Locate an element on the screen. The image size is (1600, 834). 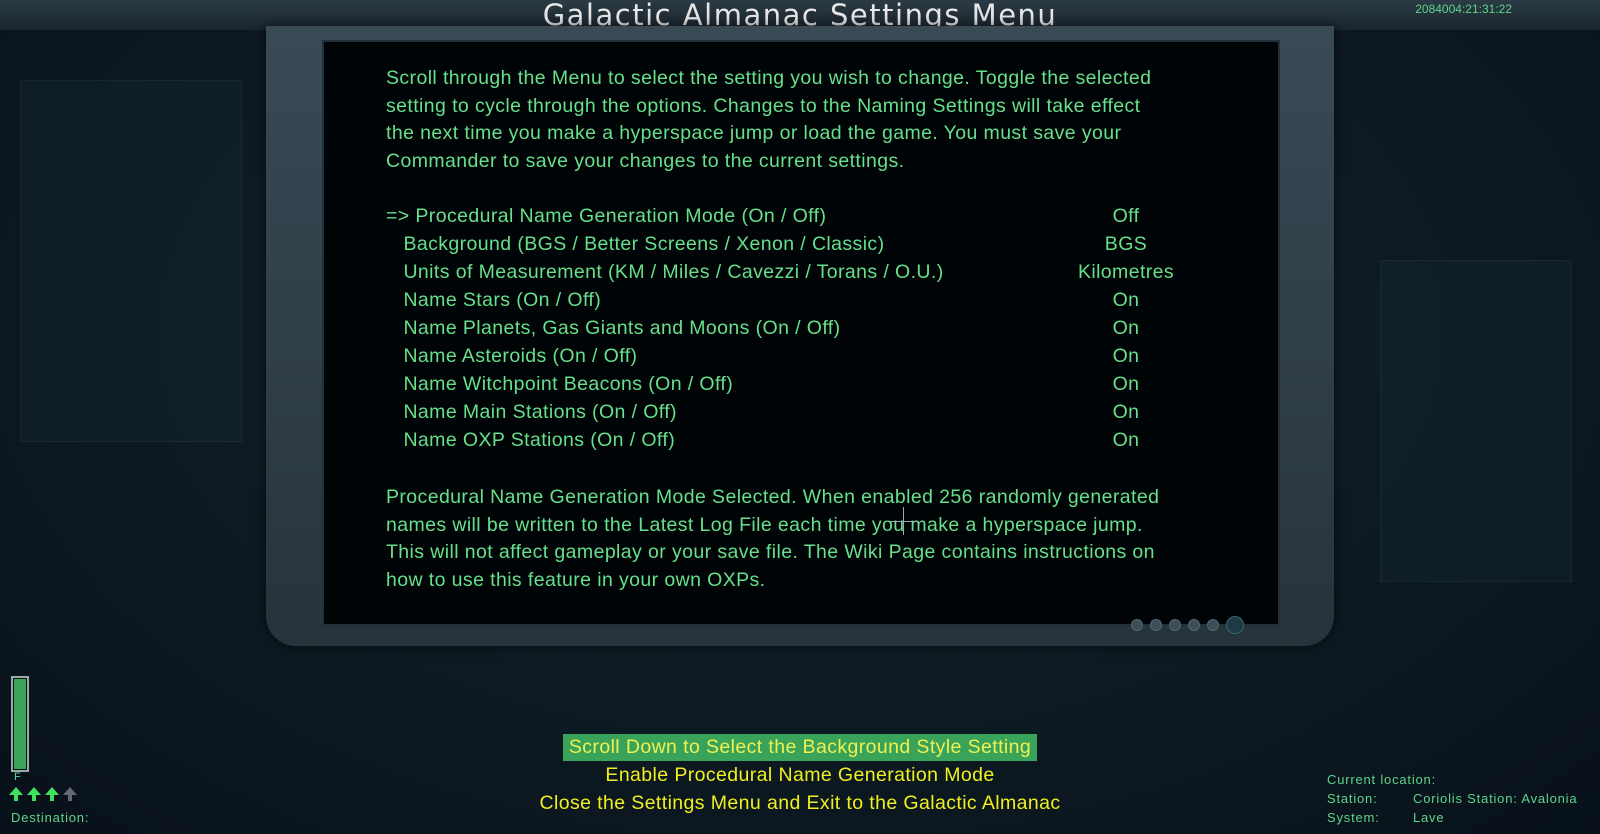
setting-value: Off is located at coordinates (1126, 216).